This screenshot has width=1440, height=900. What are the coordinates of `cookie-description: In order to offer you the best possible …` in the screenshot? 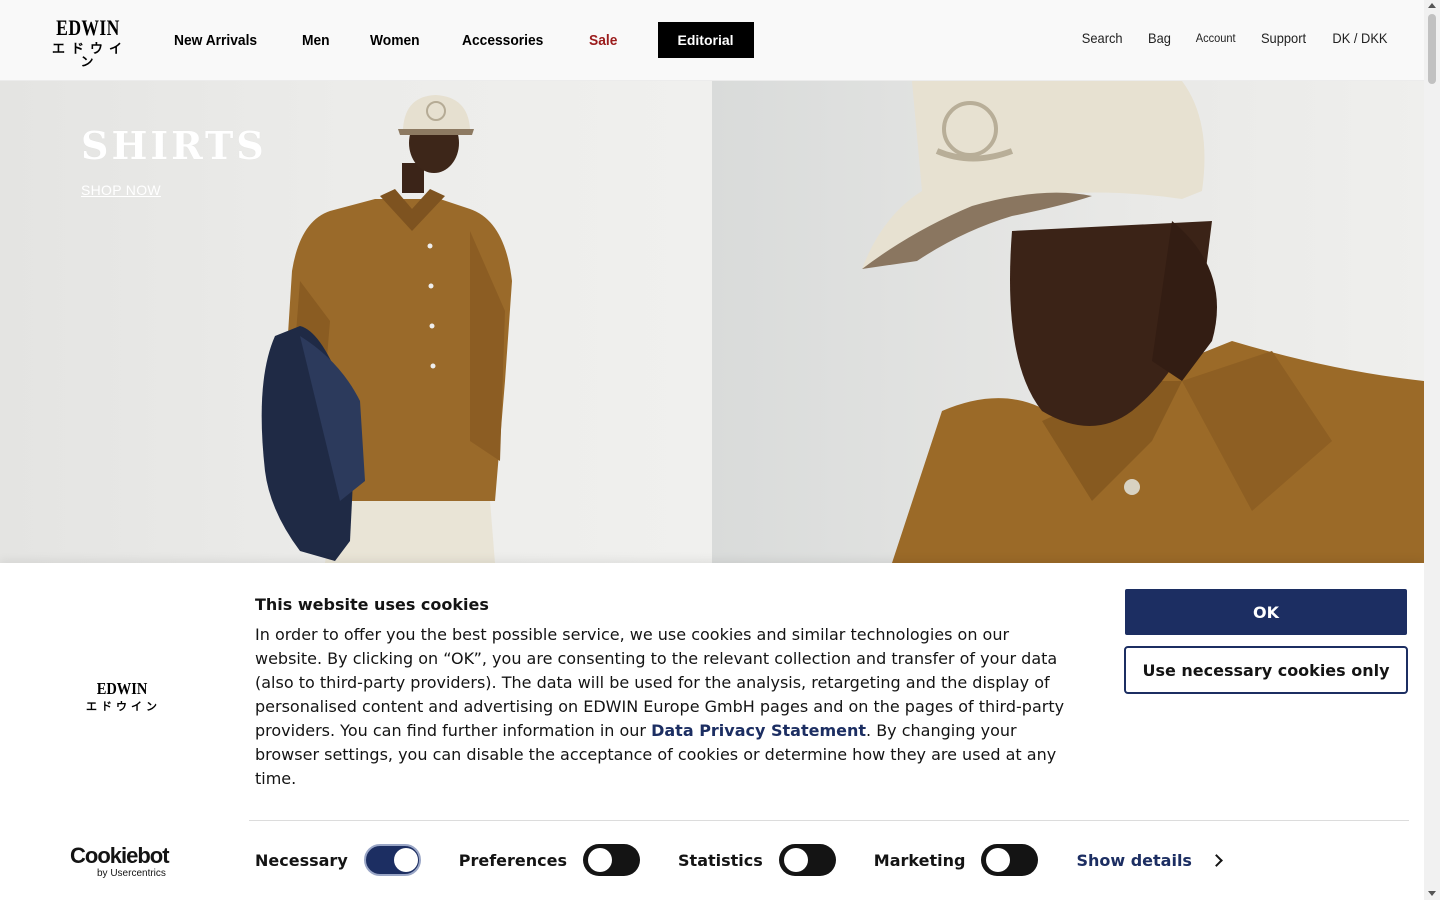 It's located at (665, 707).